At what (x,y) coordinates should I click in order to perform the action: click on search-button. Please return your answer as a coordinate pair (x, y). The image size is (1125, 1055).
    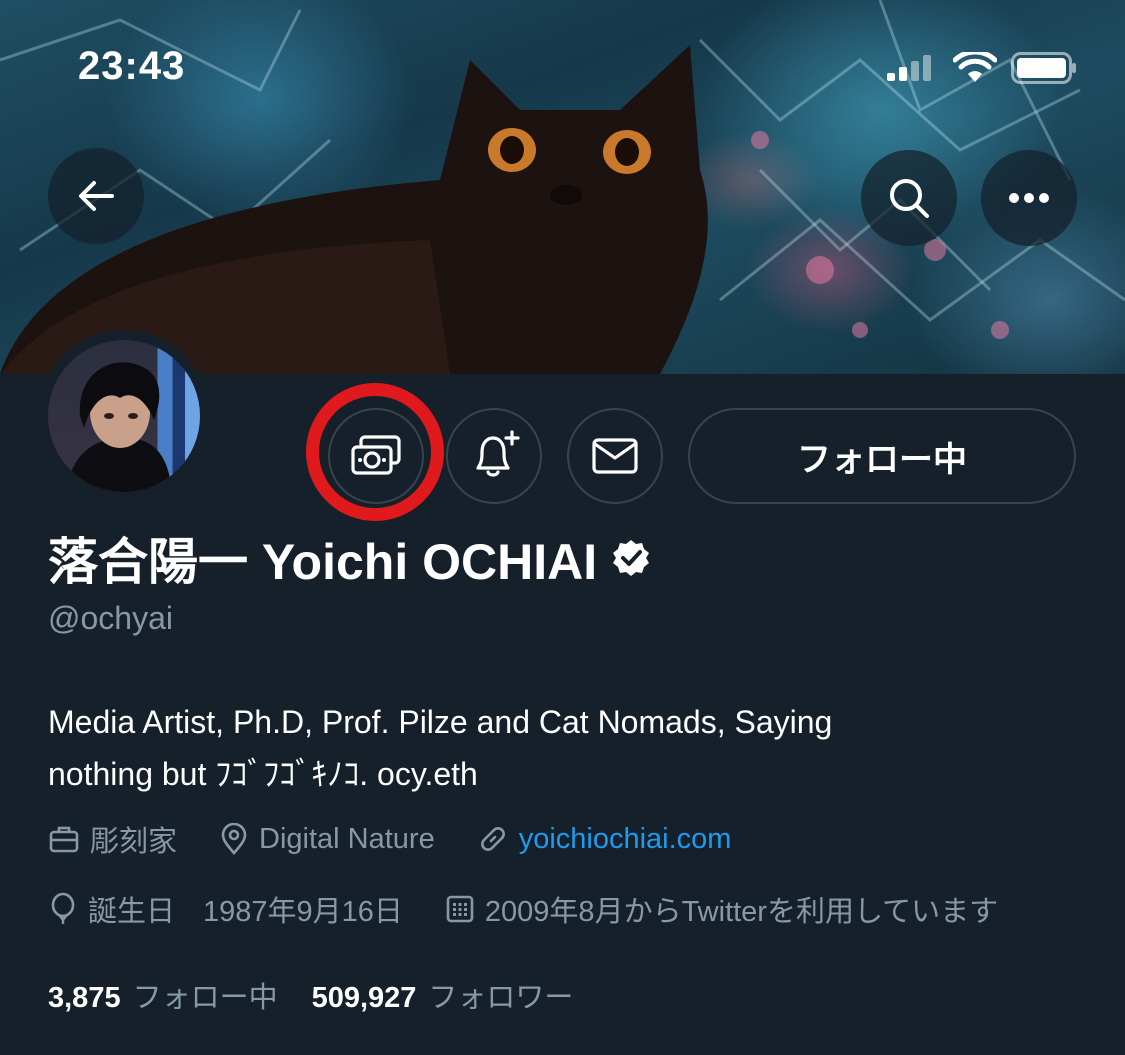
    Looking at the image, I should click on (909, 198).